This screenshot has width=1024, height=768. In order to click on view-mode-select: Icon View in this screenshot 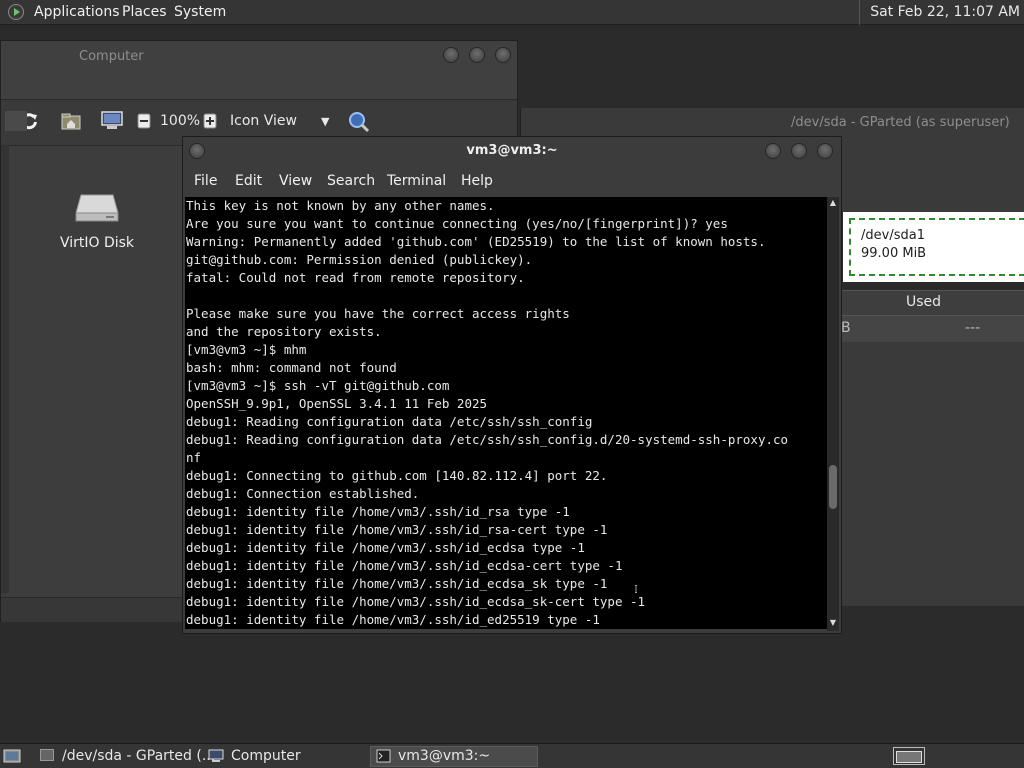, I will do `click(263, 121)`.